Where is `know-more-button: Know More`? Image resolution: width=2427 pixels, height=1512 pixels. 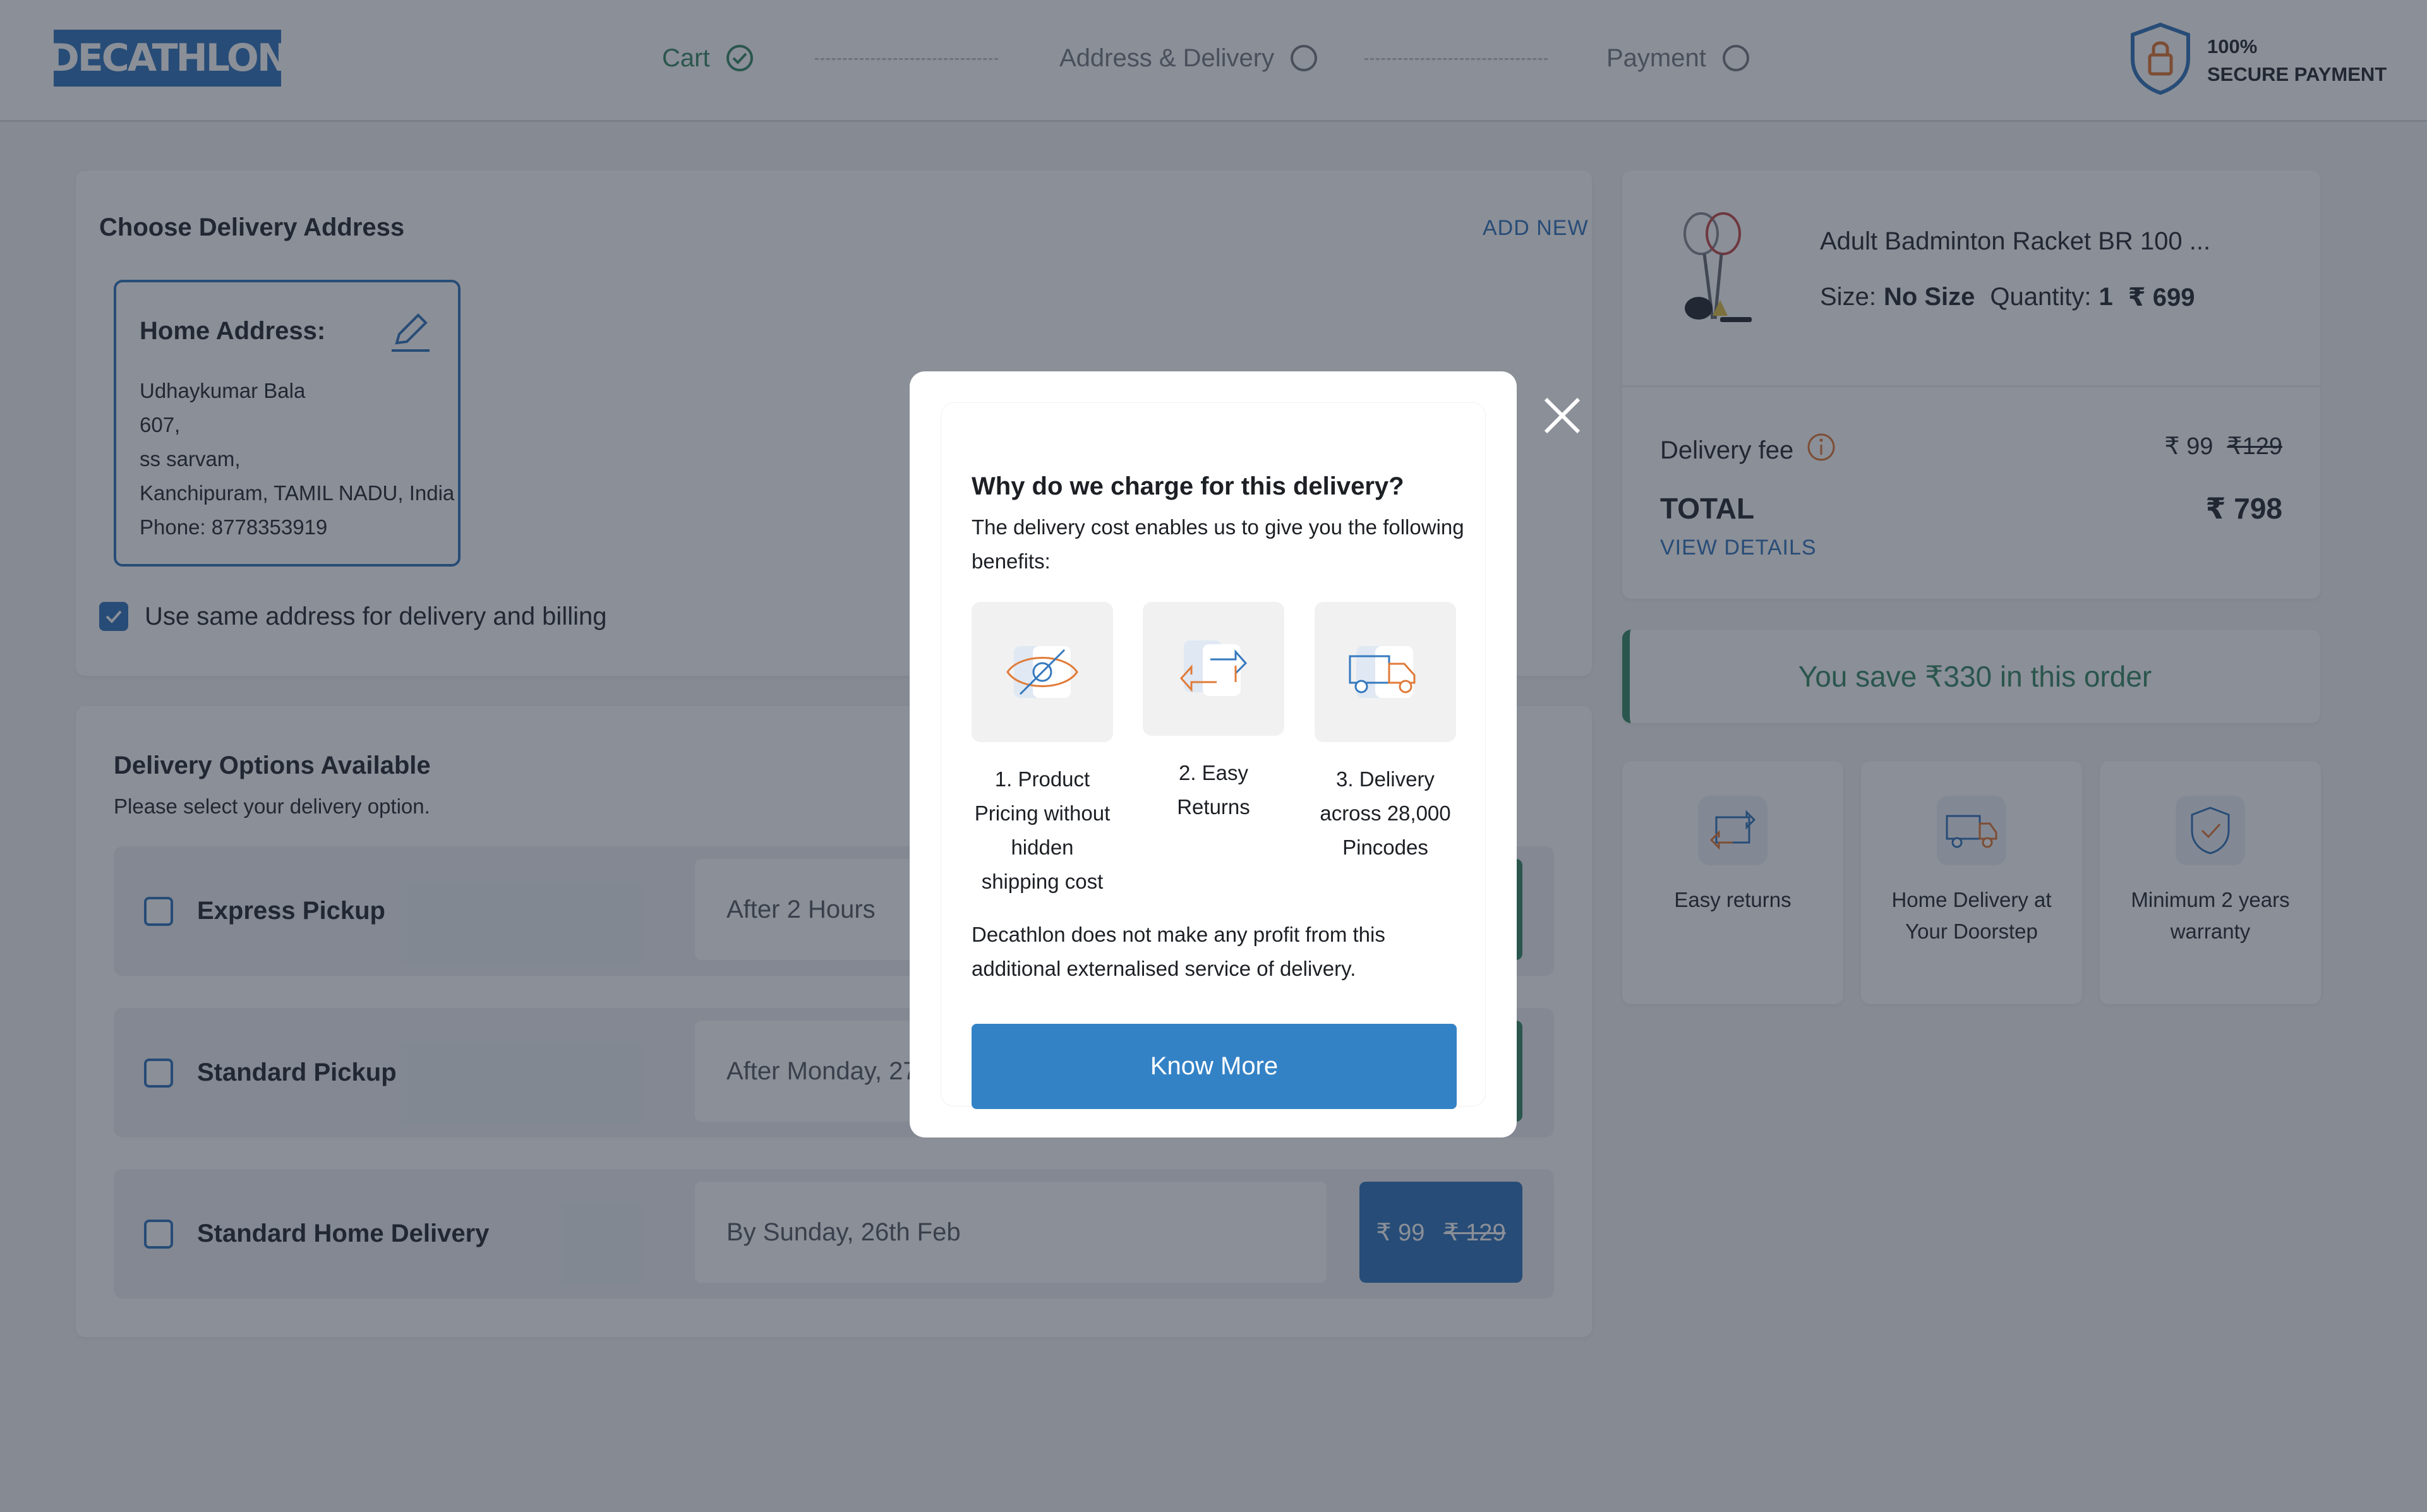 know-more-button: Know More is located at coordinates (1214, 1066).